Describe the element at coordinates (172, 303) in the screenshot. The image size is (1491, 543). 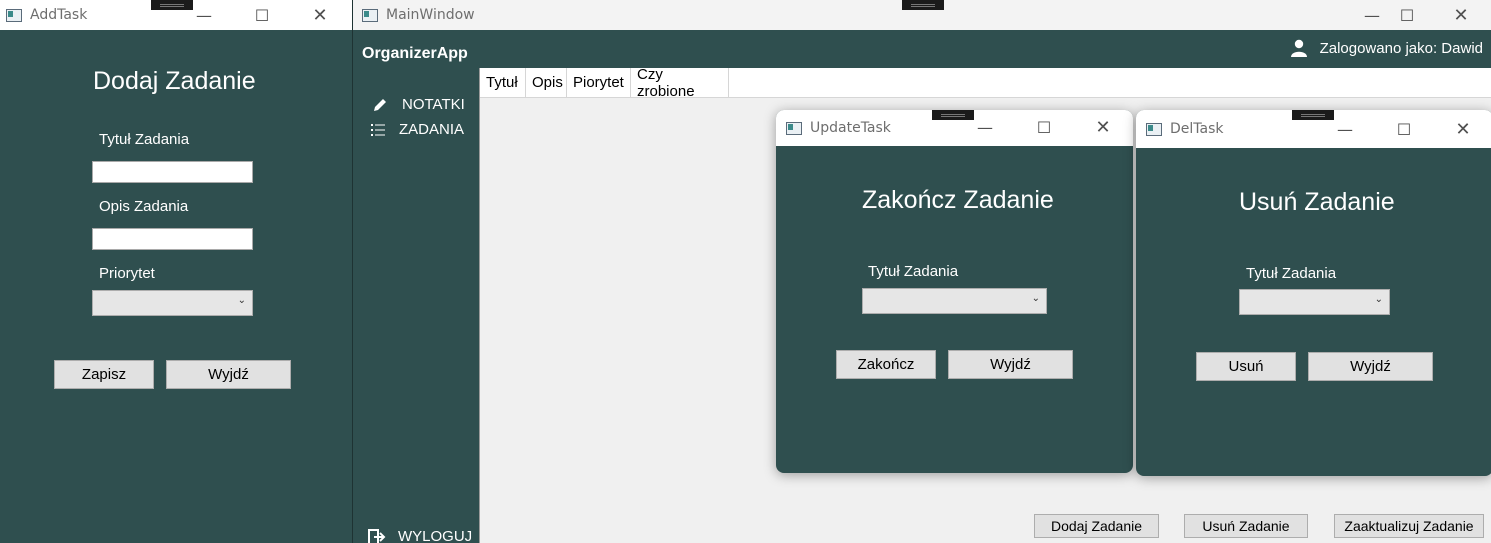
I see `priority-select: ⌄` at that location.